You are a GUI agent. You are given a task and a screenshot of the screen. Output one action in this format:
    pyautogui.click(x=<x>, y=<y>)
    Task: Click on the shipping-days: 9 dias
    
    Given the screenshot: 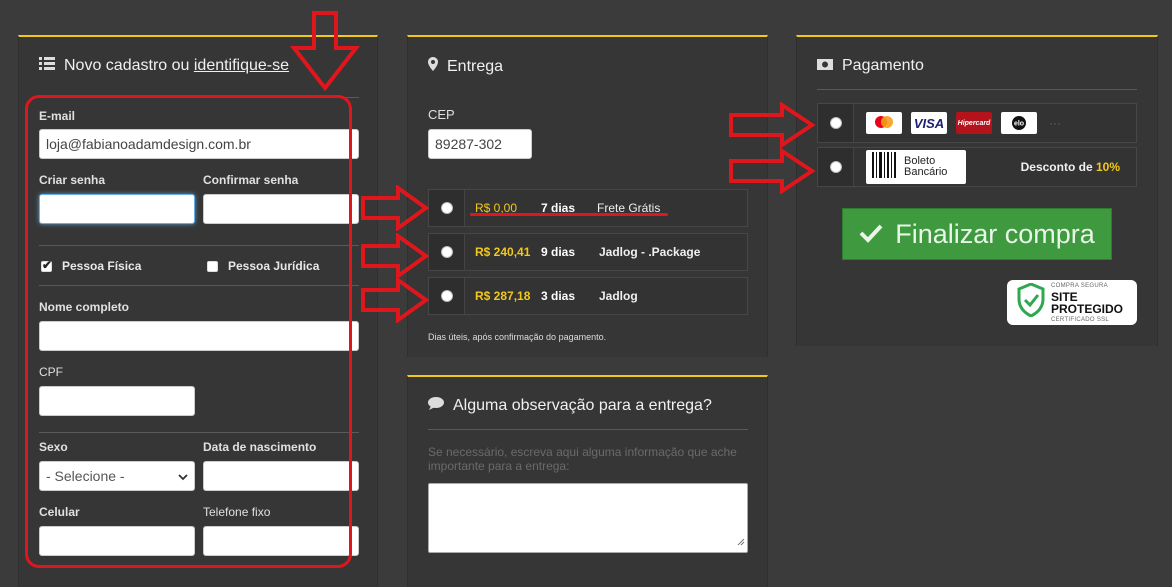 What is the action you would take?
    pyautogui.click(x=558, y=252)
    